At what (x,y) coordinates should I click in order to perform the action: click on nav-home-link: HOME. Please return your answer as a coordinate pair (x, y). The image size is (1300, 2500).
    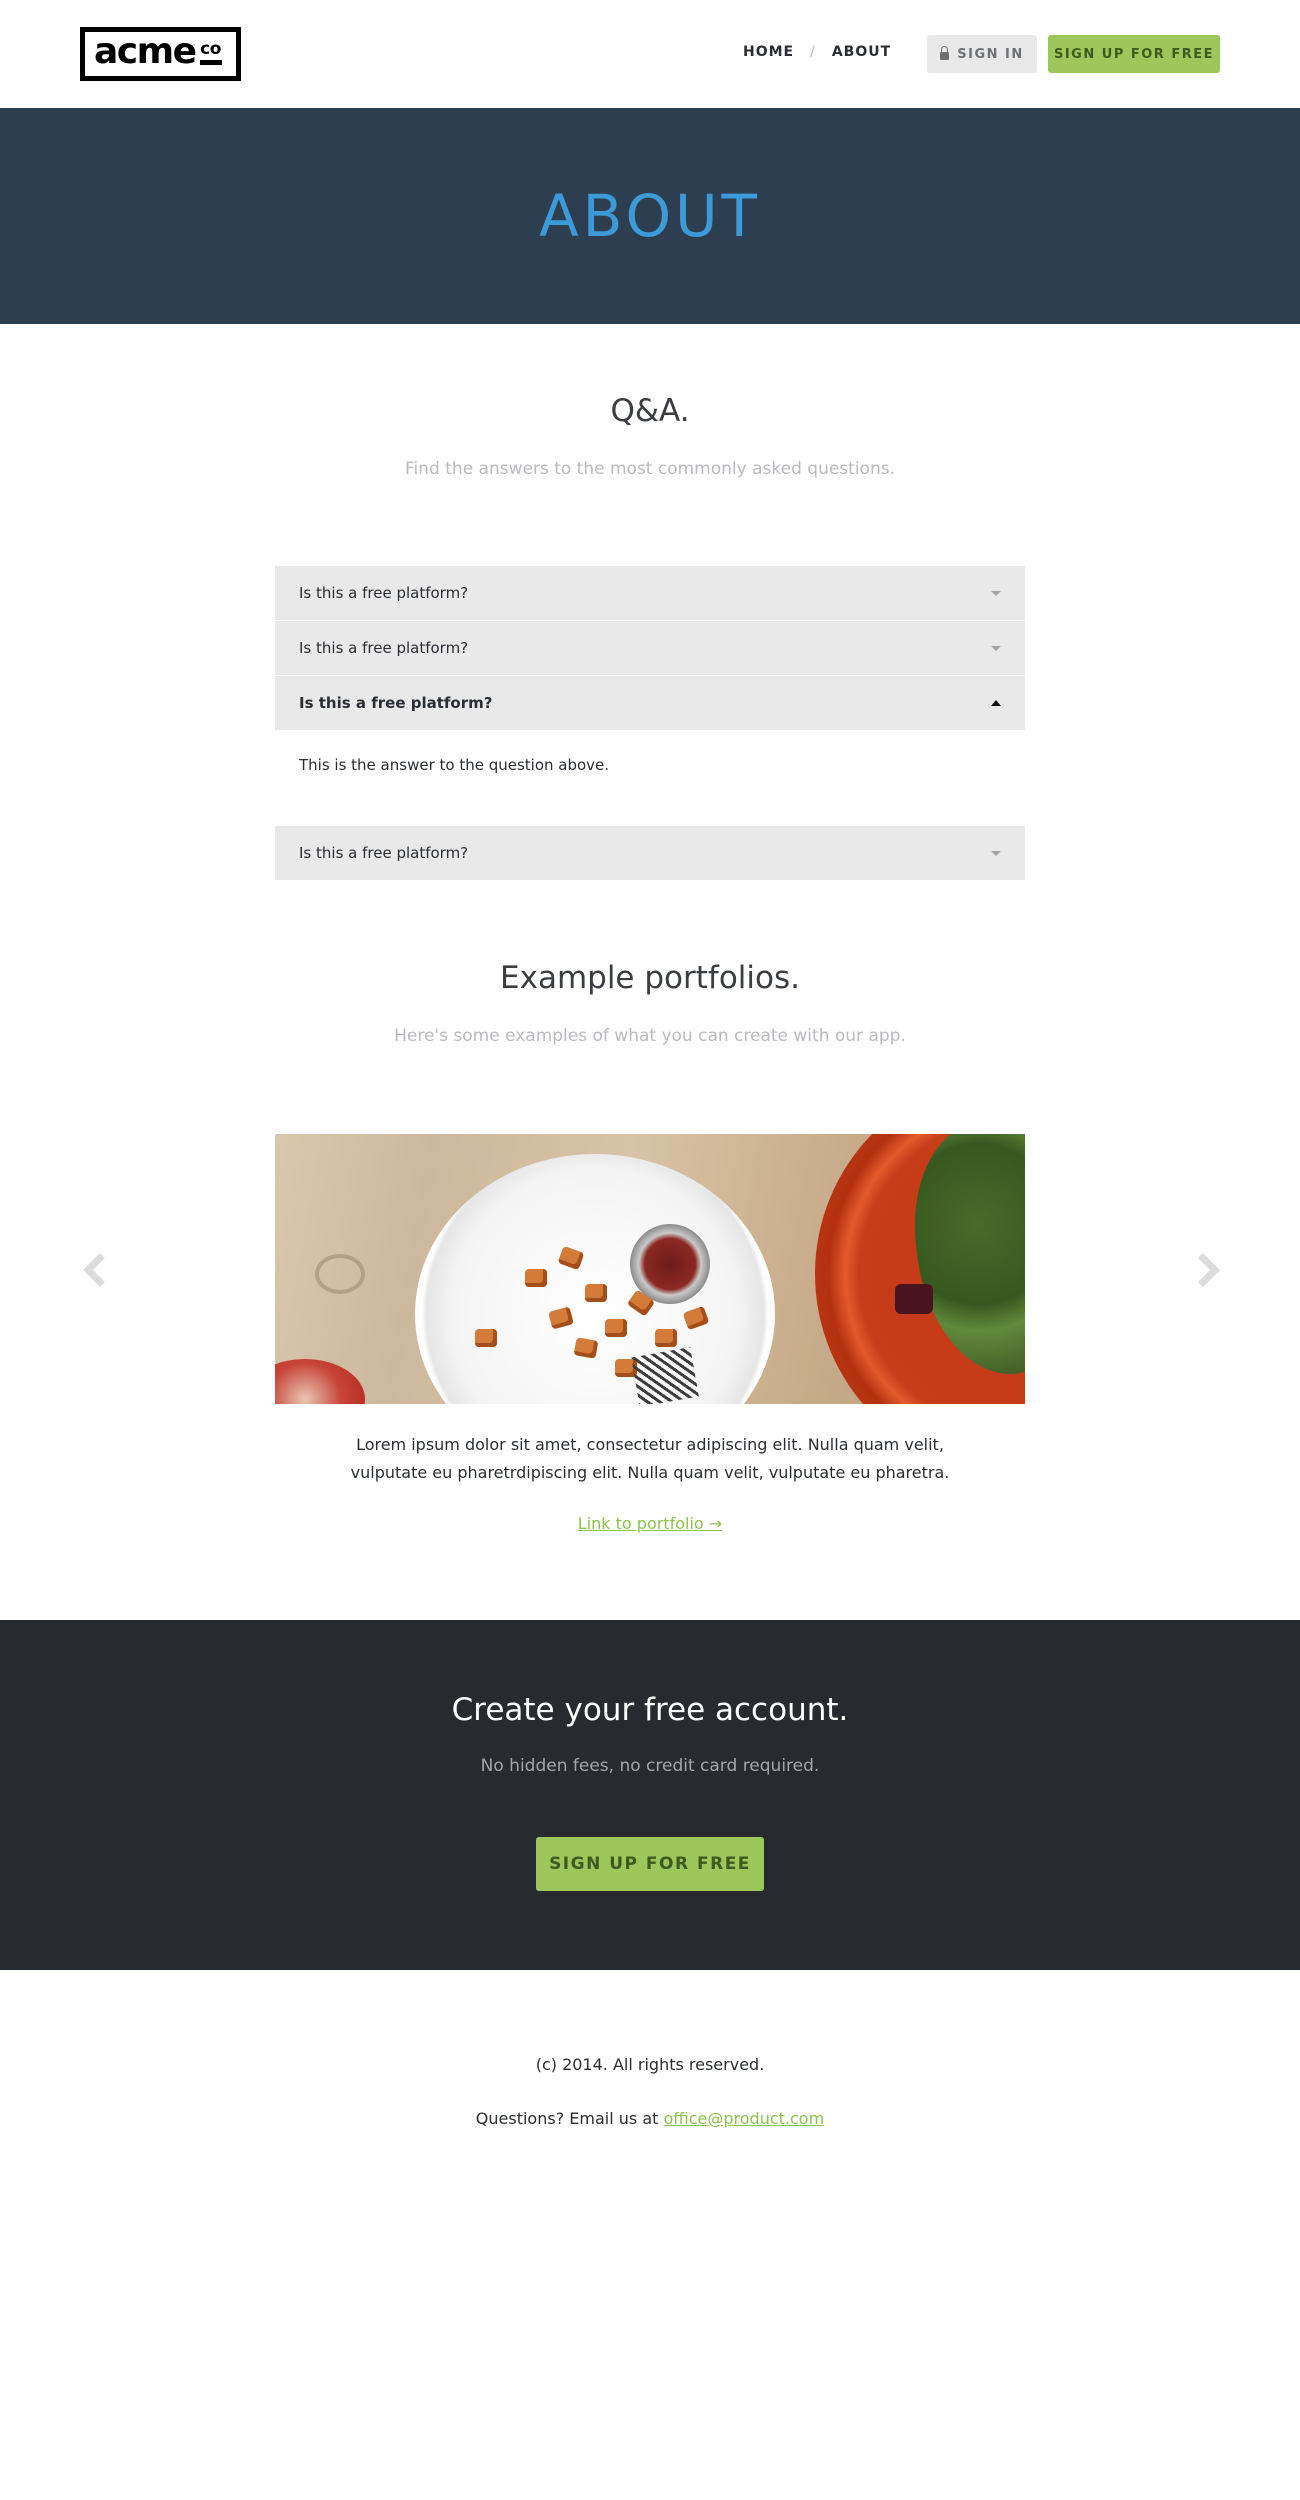
    Looking at the image, I should click on (768, 52).